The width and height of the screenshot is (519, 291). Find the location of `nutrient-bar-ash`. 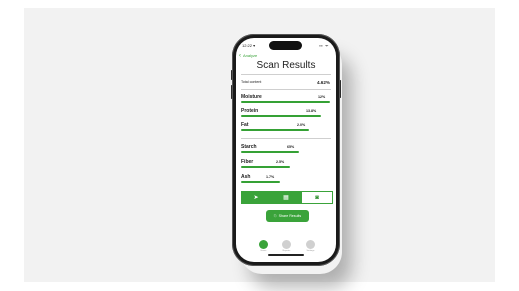

nutrient-bar-ash is located at coordinates (260, 182).